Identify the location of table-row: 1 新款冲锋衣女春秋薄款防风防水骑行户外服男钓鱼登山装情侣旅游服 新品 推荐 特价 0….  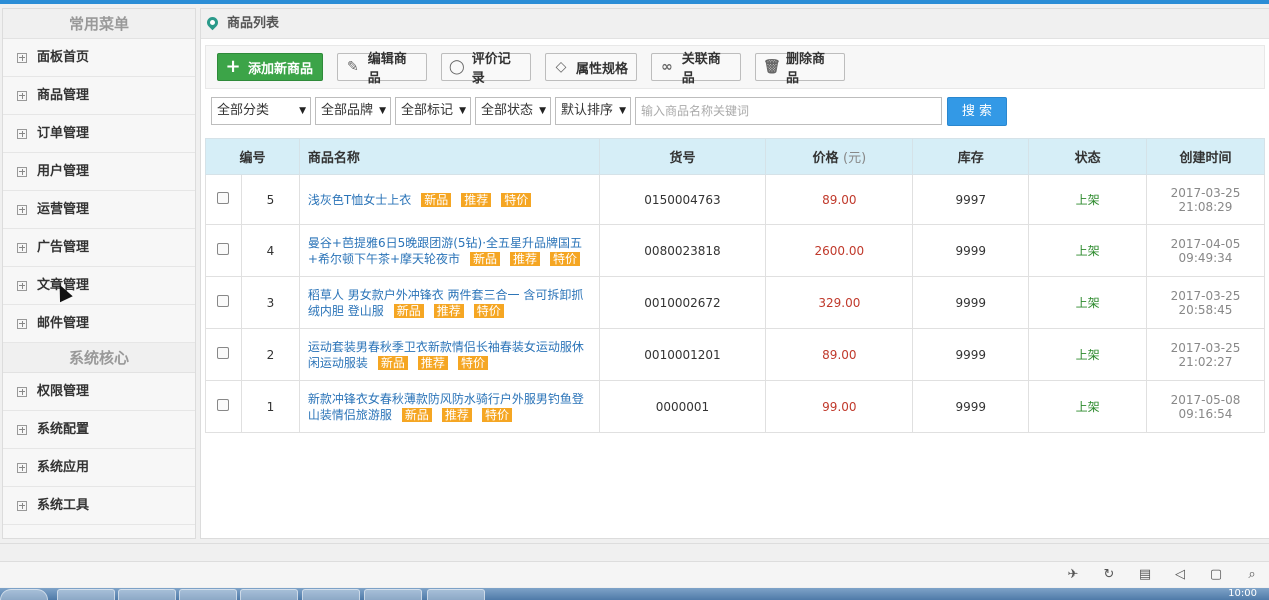
(735, 406).